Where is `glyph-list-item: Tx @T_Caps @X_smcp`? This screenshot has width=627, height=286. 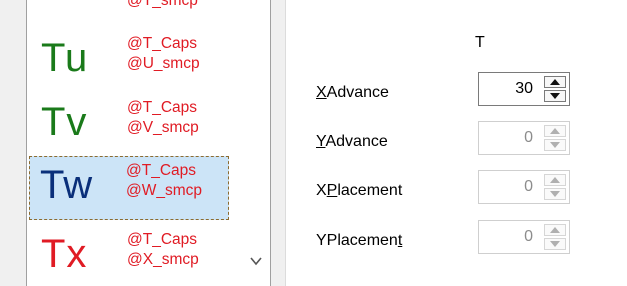
glyph-list-item: Tx @T_Caps @X_smcp is located at coordinates (129, 255).